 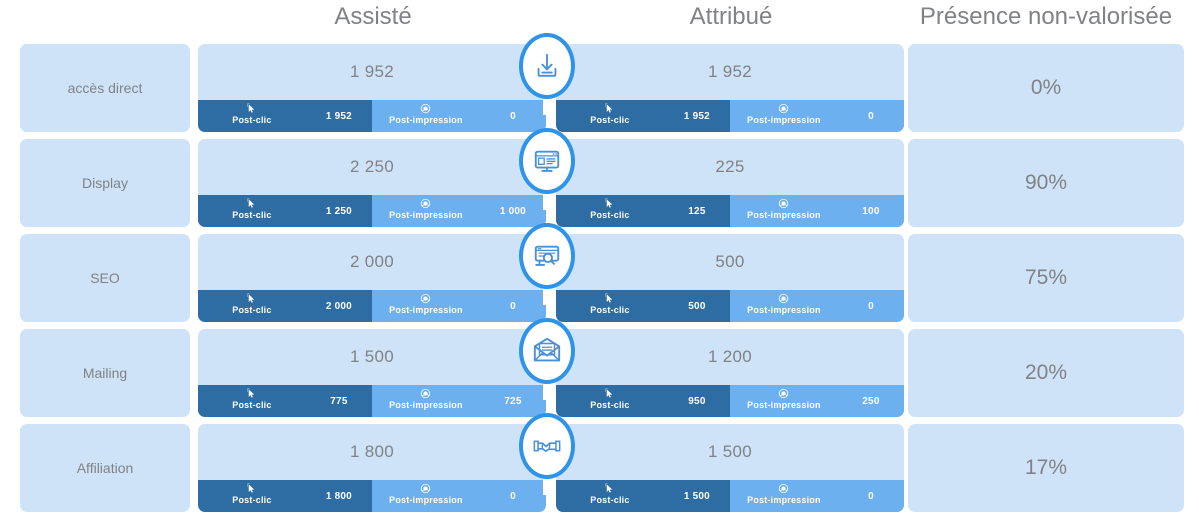 What do you see at coordinates (547, 446) in the screenshot?
I see `handshake-icon` at bounding box center [547, 446].